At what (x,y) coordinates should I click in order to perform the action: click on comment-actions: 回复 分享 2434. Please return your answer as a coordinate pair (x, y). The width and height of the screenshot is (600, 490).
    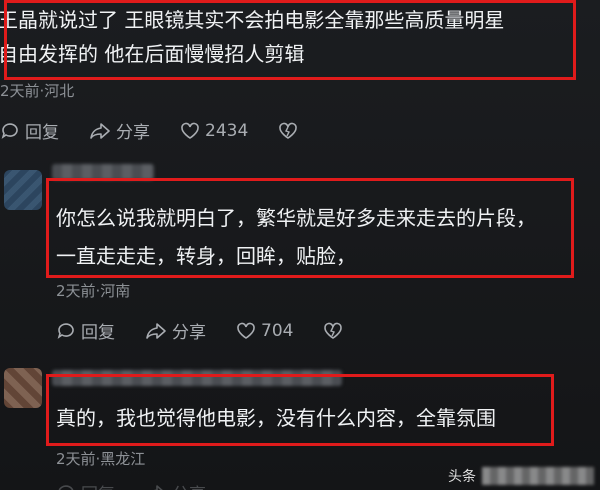
    Looking at the image, I should click on (151, 130).